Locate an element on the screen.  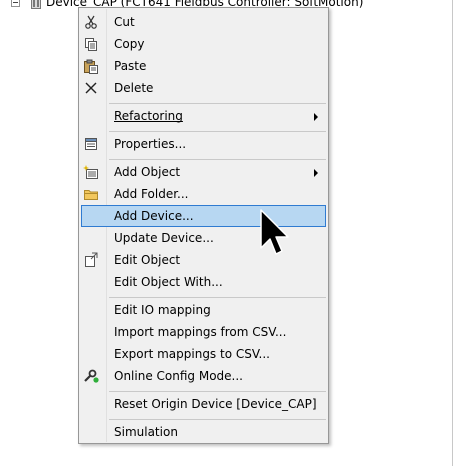
menu-item-simulation: Simulation is located at coordinates (203, 432).